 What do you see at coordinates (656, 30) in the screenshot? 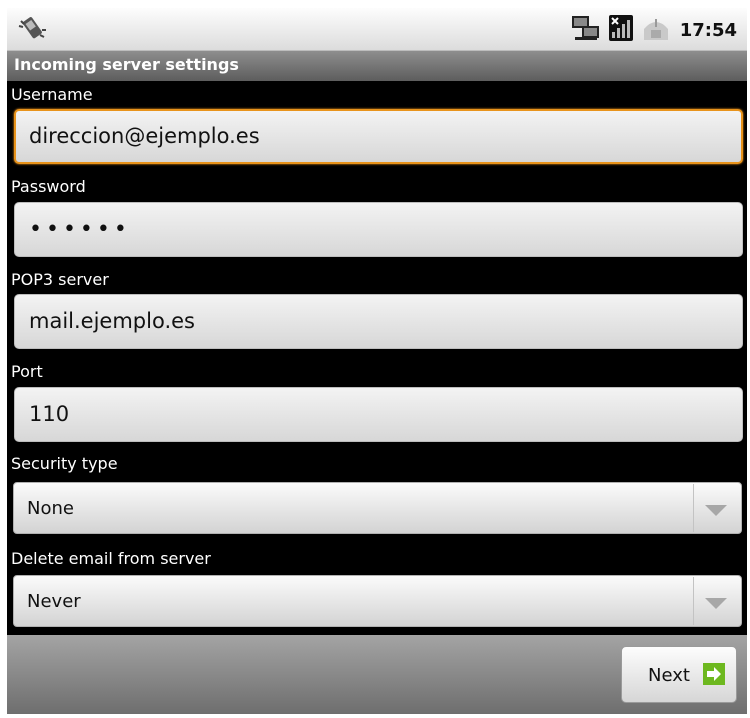
I see `usb-connection-icon` at bounding box center [656, 30].